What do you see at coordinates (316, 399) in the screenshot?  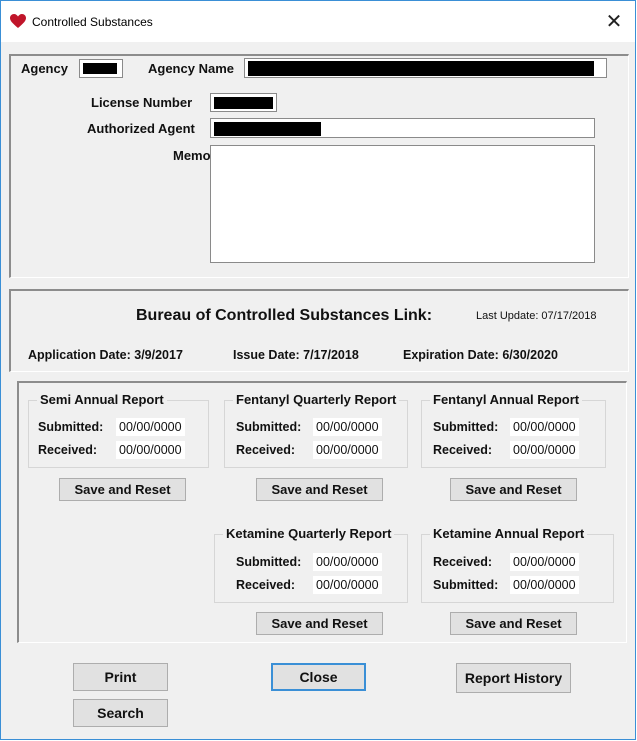 I see `group-title: Fentanyl Quarterly Report` at bounding box center [316, 399].